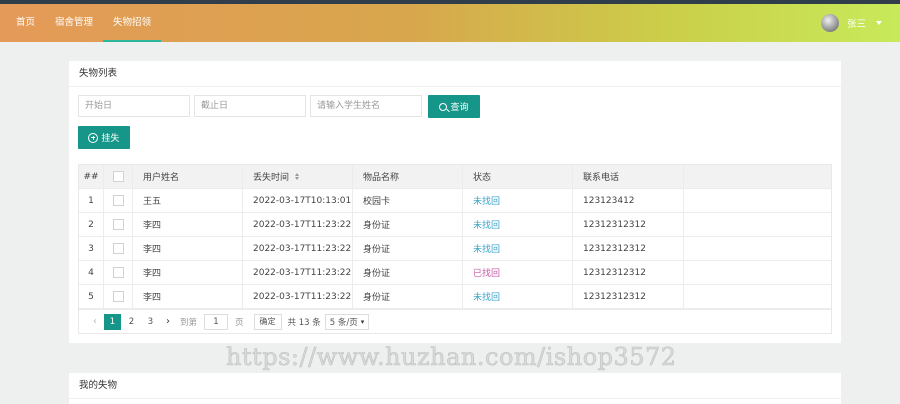  I want to click on goto-page-input: 1, so click(216, 321).